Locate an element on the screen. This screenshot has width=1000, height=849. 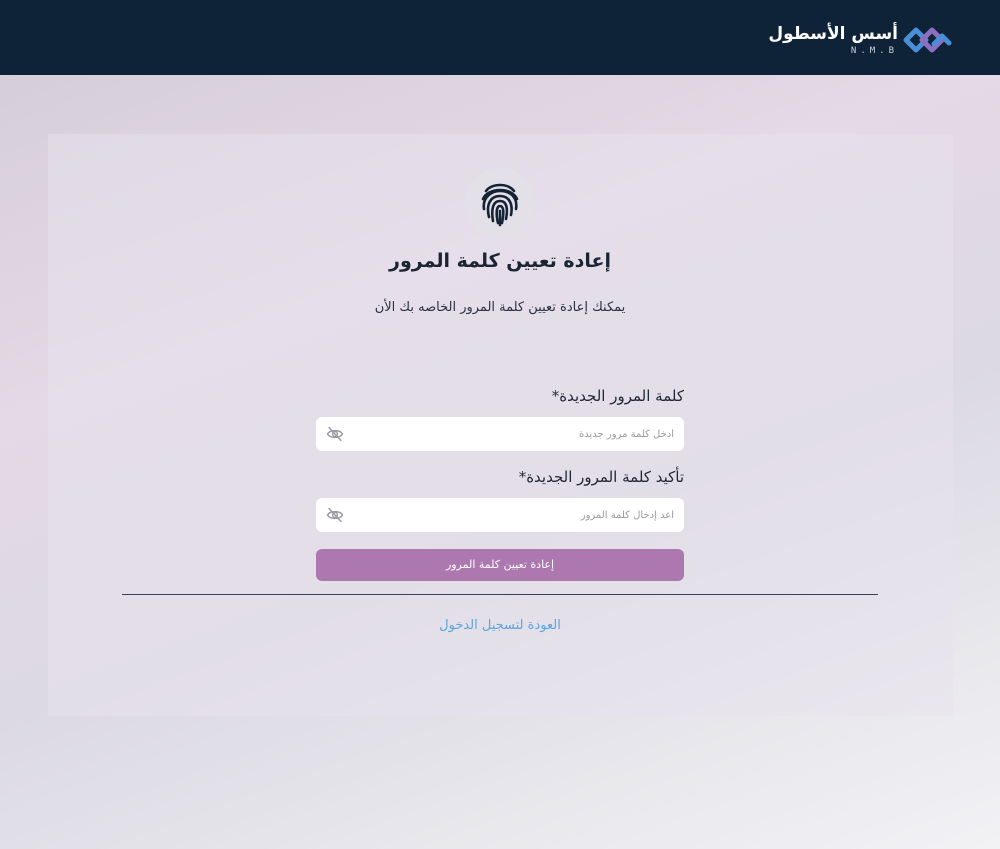
brand-logo: أسس الأسطول N.M.B is located at coordinates (860, 40).